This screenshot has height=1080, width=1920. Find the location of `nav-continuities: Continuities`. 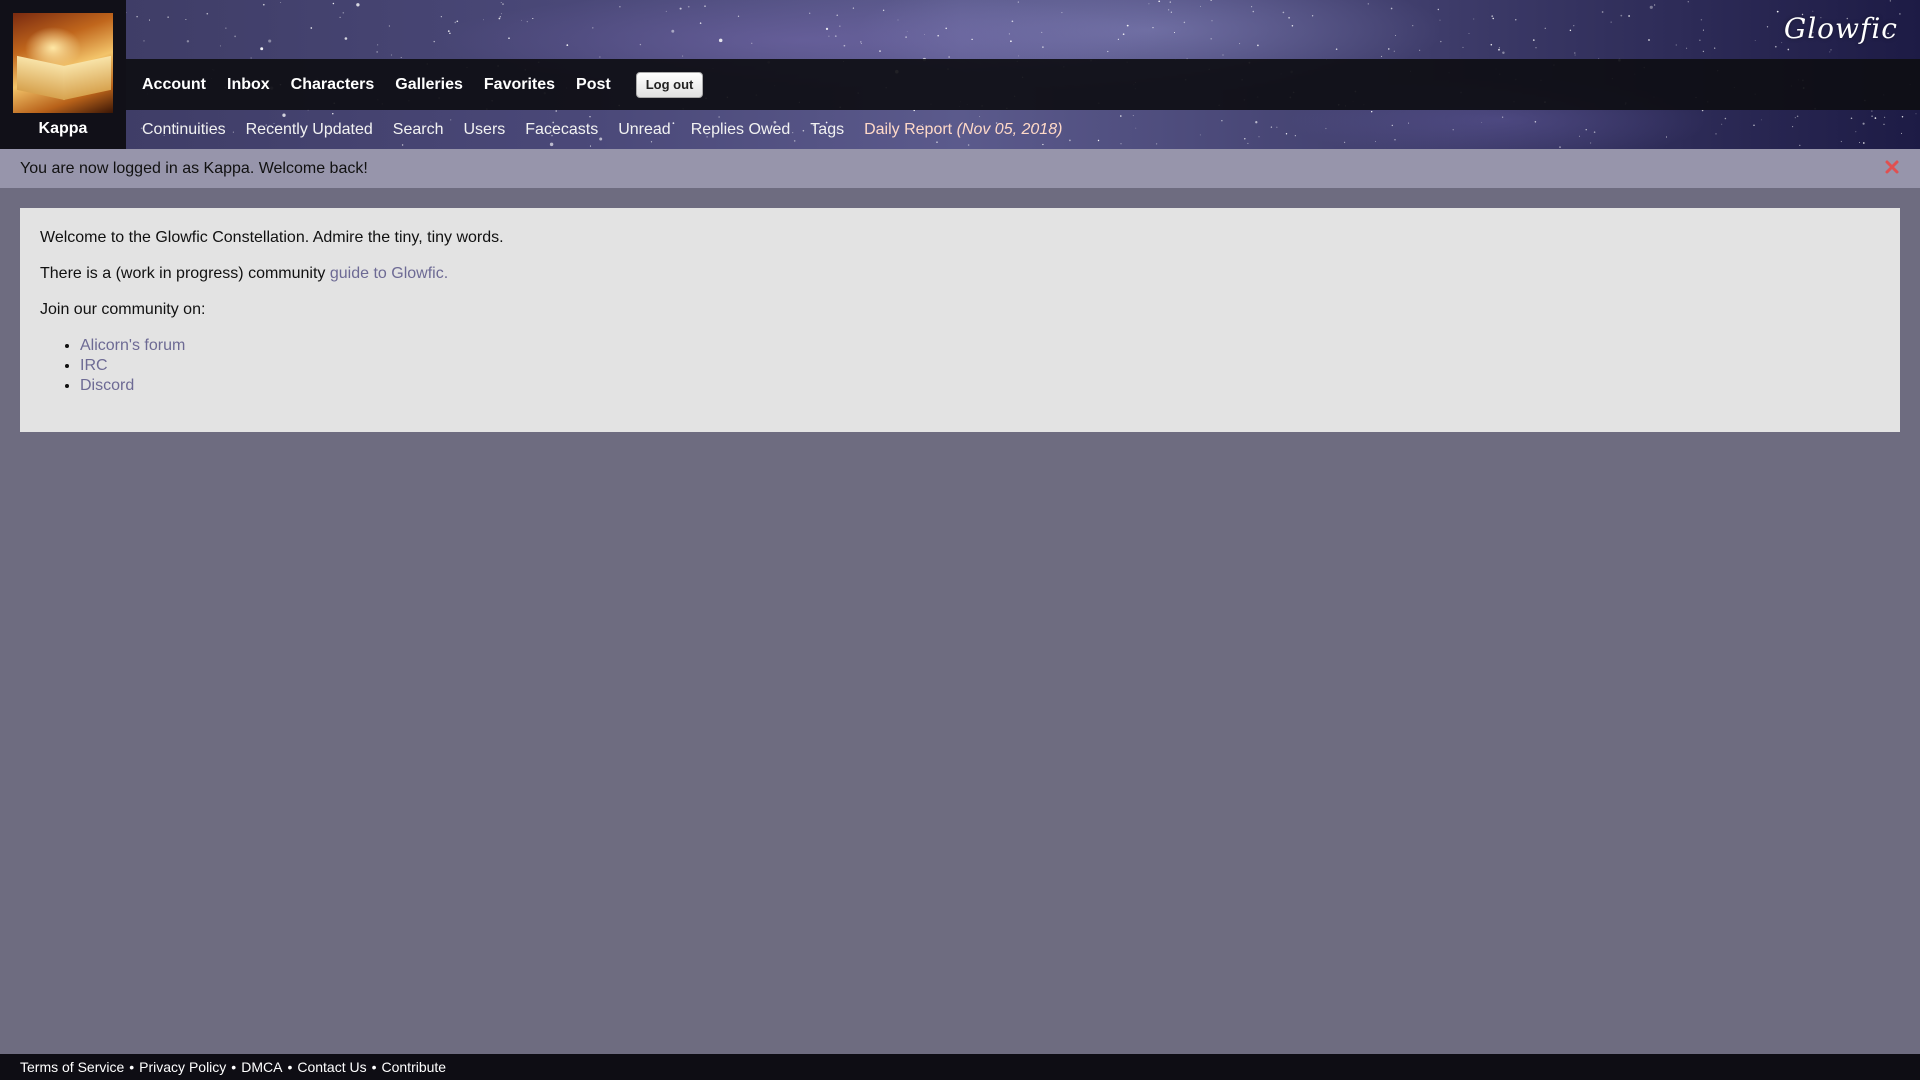

nav-continuities: Continuities is located at coordinates (184, 130).